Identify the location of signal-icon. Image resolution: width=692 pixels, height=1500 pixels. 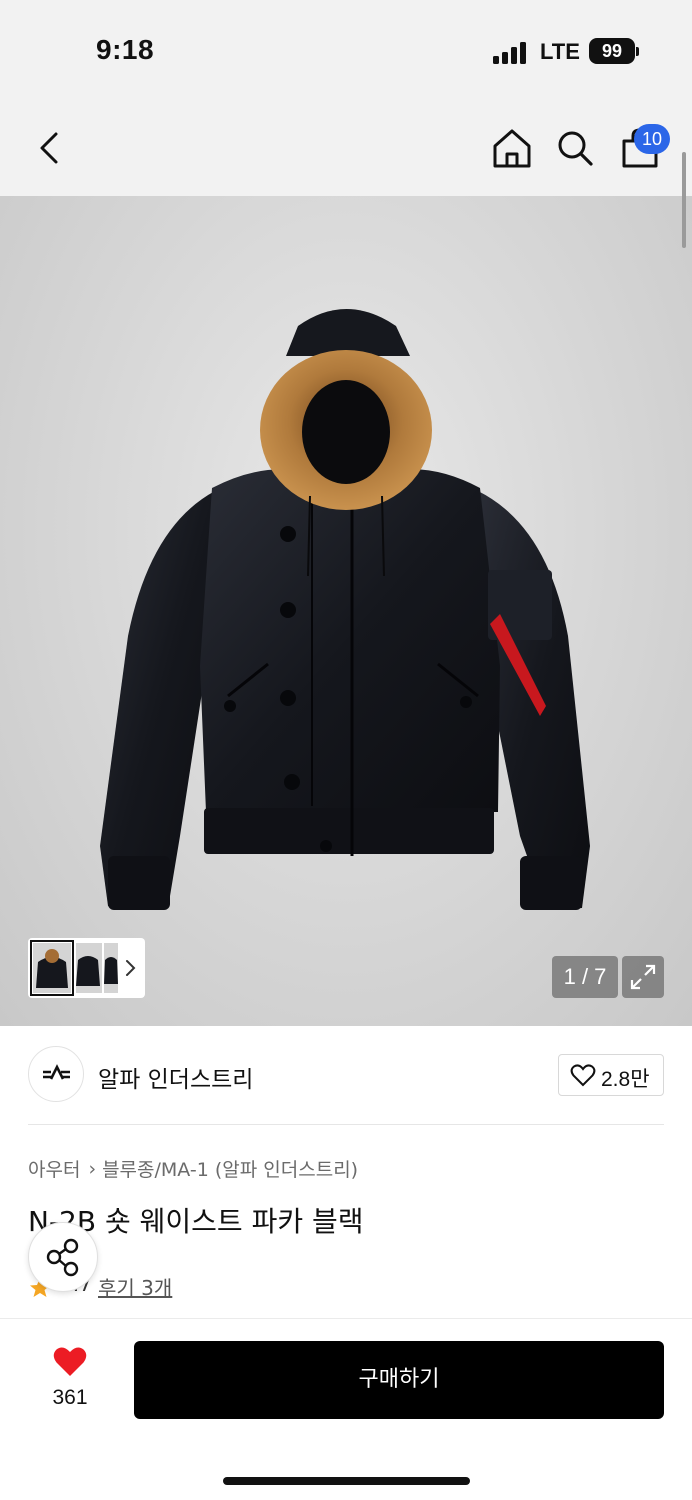
(511, 52).